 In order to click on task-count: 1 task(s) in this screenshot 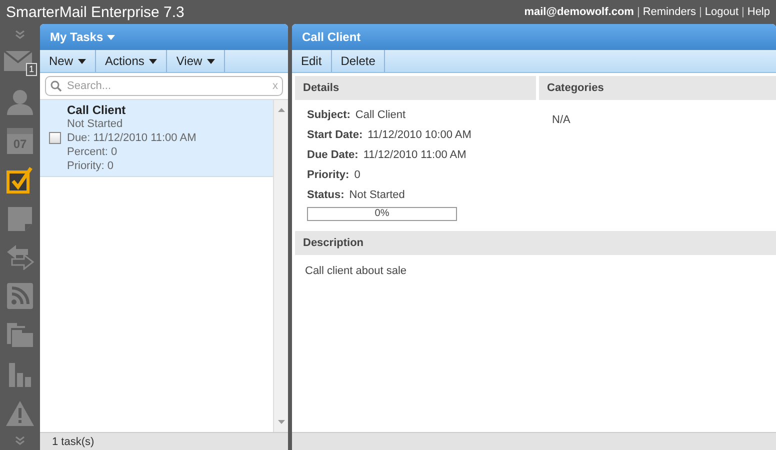, I will do `click(73, 442)`.